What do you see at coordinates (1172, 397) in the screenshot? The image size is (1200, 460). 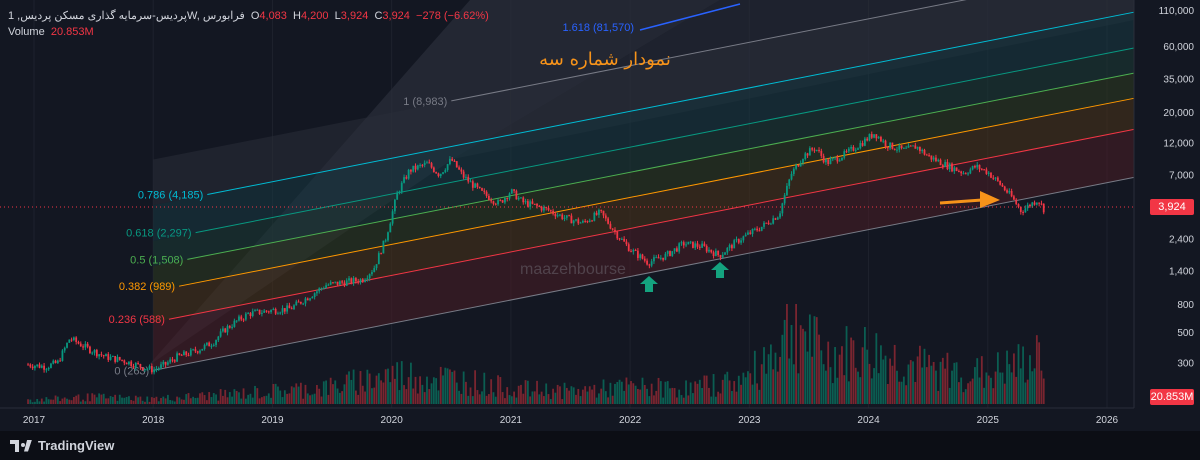 I see `current-volume-tag: 20.853M` at bounding box center [1172, 397].